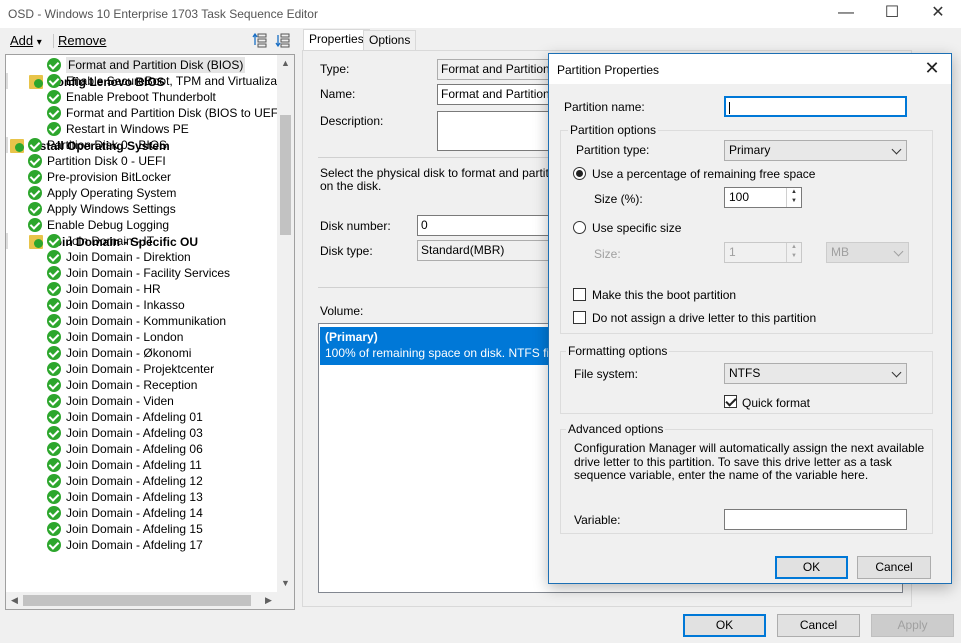 This screenshot has width=961, height=643. What do you see at coordinates (815, 373) in the screenshot?
I see `file-system-dropdown: NTFS` at bounding box center [815, 373].